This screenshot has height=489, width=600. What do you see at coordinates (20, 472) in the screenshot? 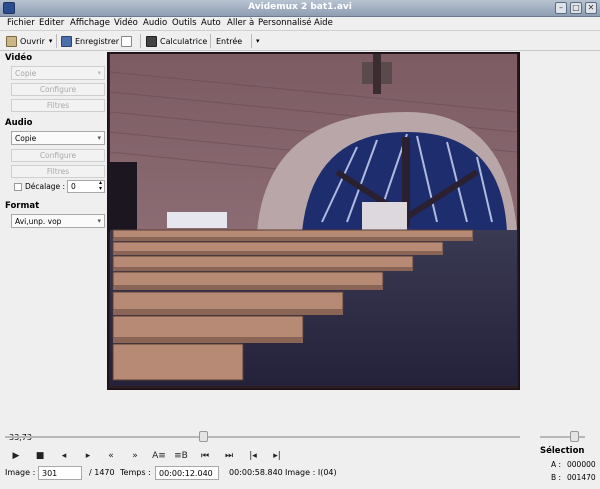
I see `image-label: Image :` at bounding box center [20, 472].